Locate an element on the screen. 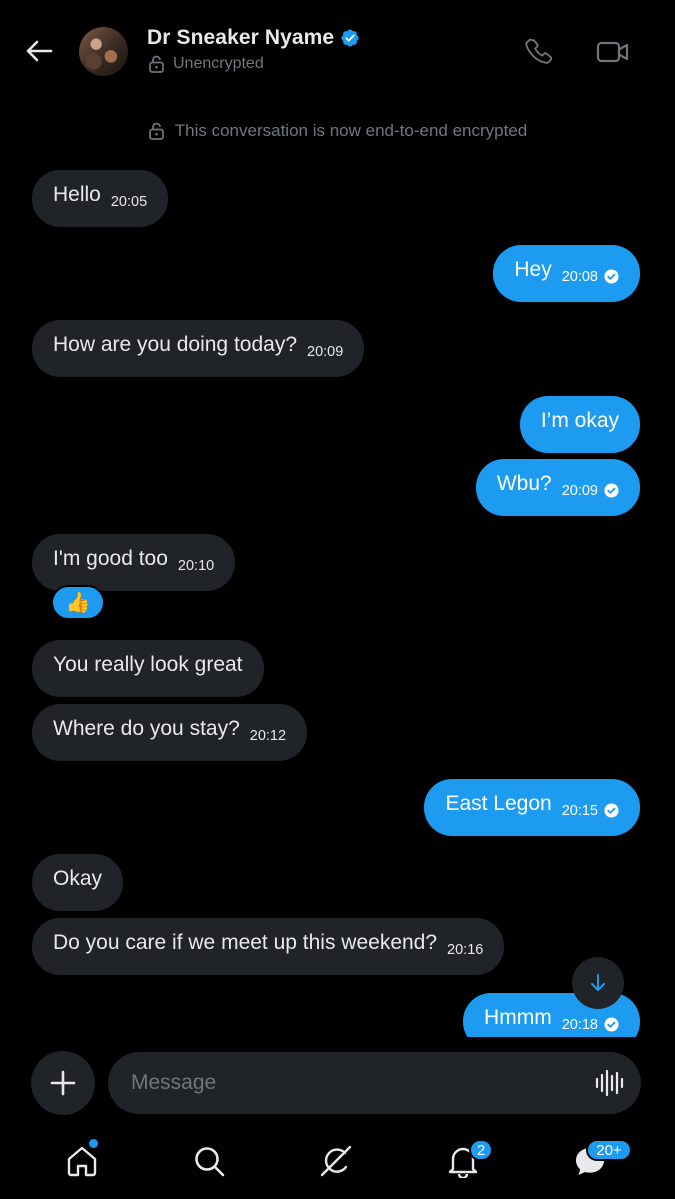  status-label: Unencrypted is located at coordinates (218, 63).